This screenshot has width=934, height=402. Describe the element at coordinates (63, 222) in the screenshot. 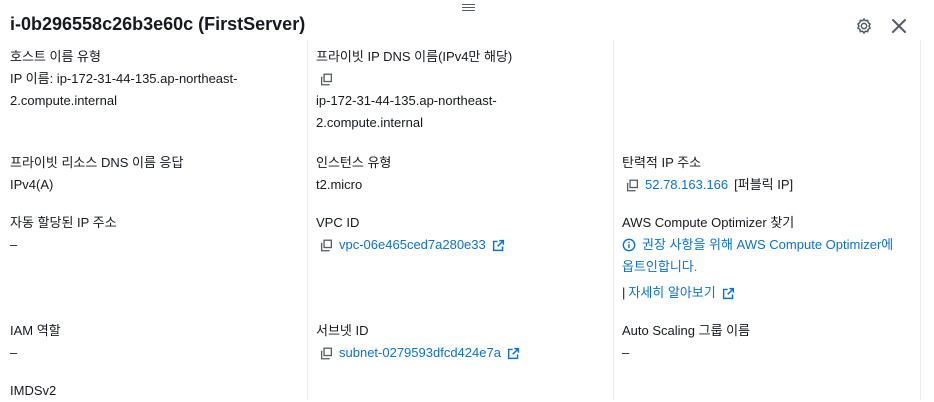

I see `auto-assigned-ip-label: 자동 할당된 IP 주소` at that location.